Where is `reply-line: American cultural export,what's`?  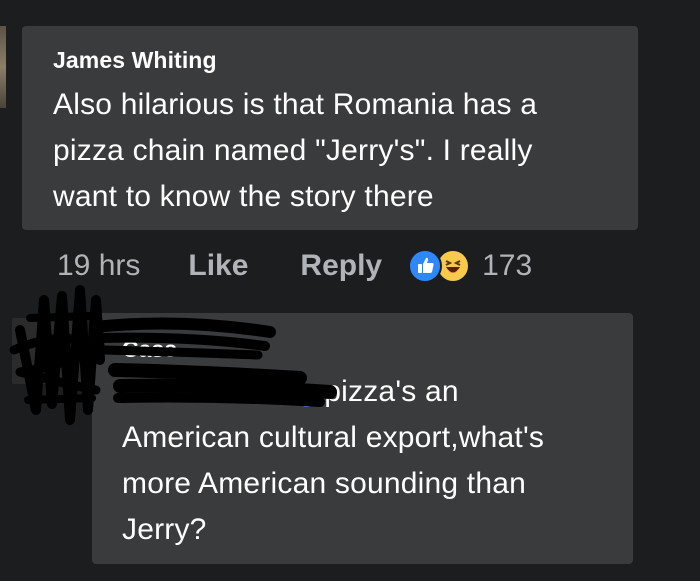
reply-line: American cultural export,what's is located at coordinates (333, 437).